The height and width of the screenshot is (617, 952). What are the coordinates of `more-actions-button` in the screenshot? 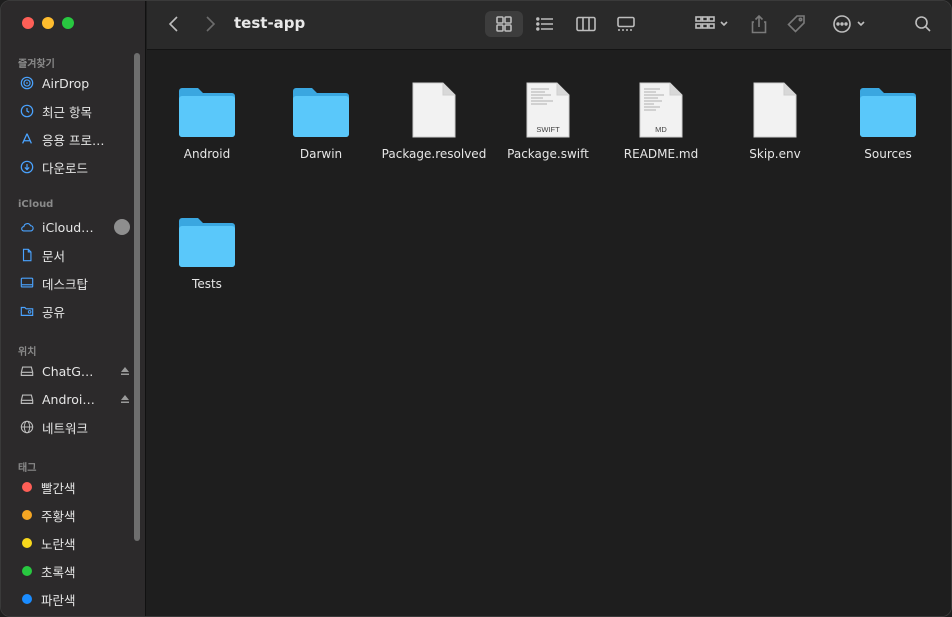 It's located at (849, 24).